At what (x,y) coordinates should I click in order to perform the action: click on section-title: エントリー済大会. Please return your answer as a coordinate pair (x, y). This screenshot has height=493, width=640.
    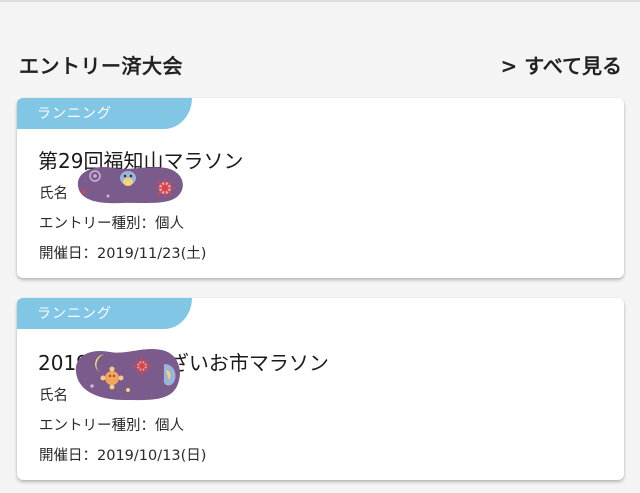
    Looking at the image, I should click on (101, 66).